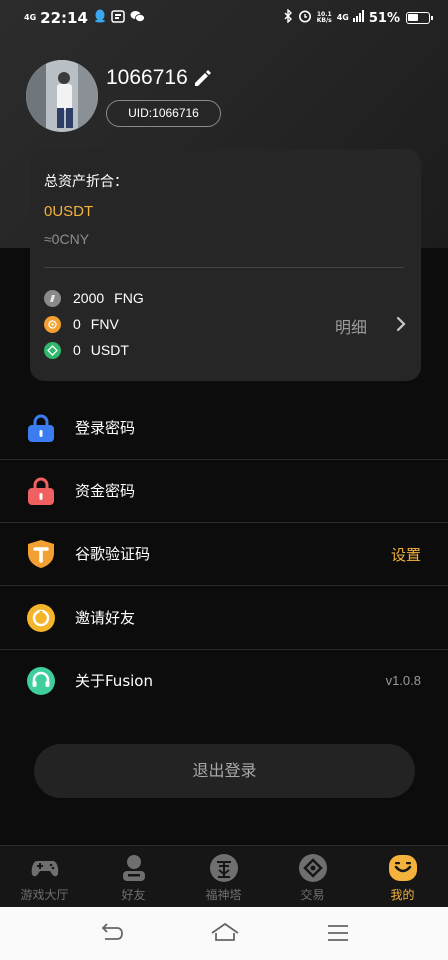 This screenshot has height=960, width=448. I want to click on coin-row-fnv: 0 FNV, so click(81, 324).